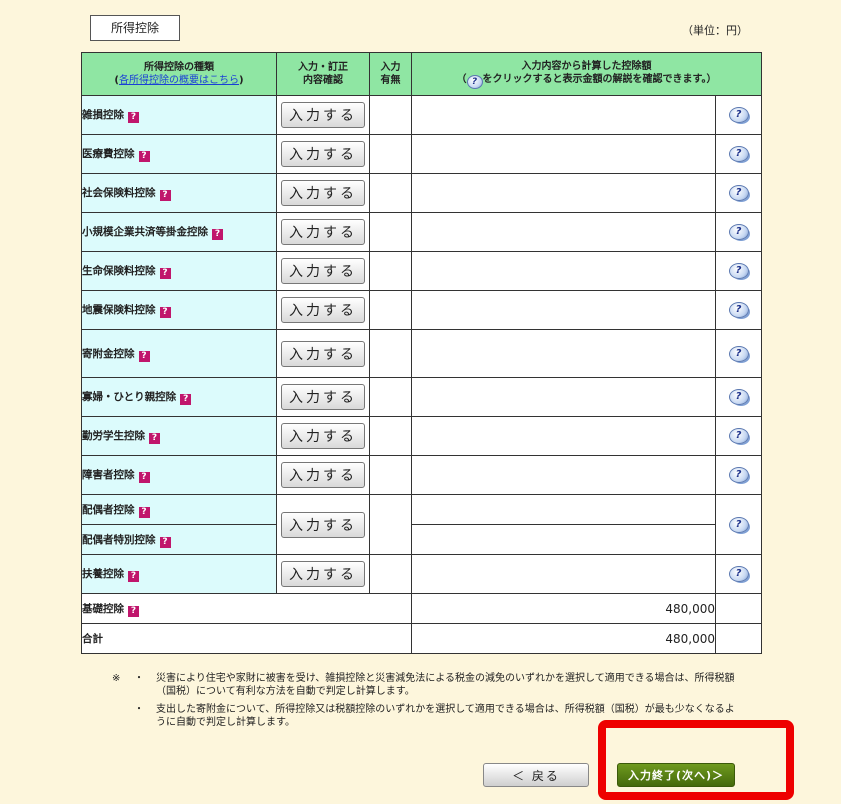 The width and height of the screenshot is (841, 804). Describe the element at coordinates (103, 608) in the screenshot. I see `basic-deduction-label: 基礎控除` at that location.